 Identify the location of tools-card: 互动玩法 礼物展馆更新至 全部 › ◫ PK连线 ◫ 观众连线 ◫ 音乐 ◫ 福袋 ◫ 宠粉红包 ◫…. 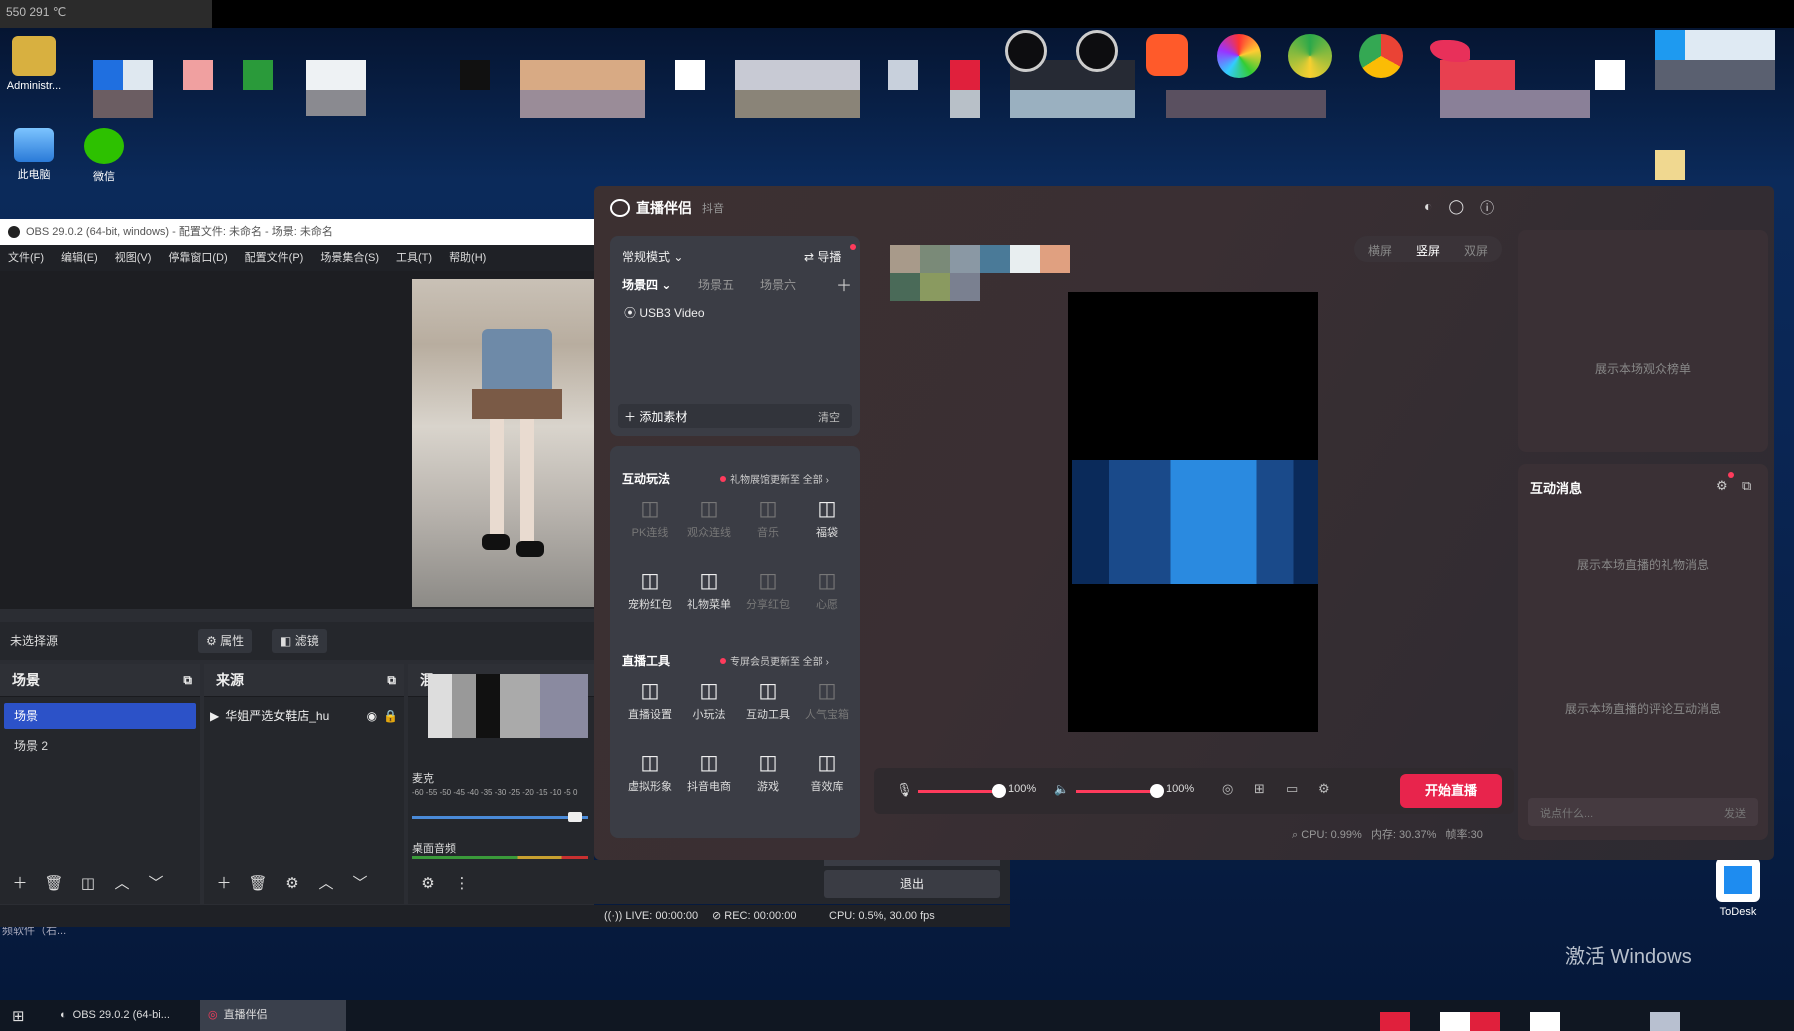
(735, 642).